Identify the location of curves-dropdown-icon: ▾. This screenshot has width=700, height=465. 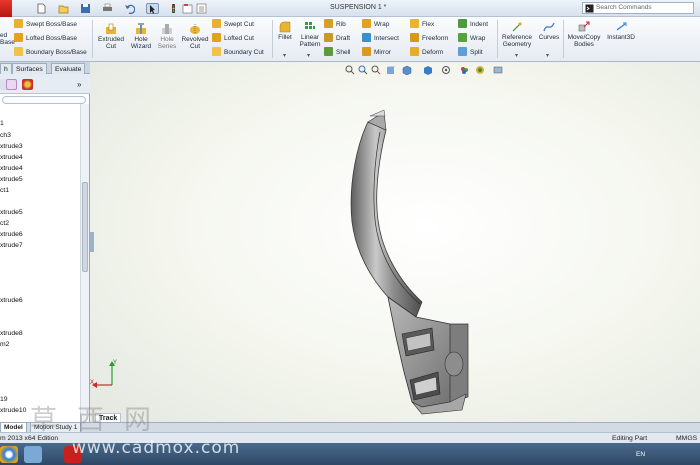
(547, 55).